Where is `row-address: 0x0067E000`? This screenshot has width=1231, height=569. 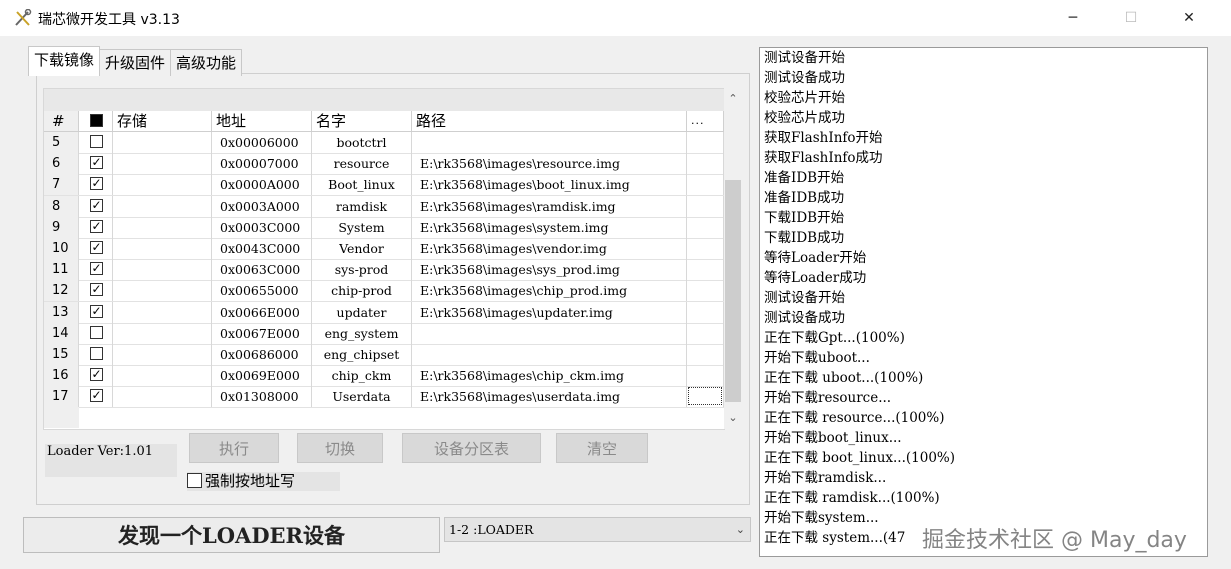
row-address: 0x0067E000 is located at coordinates (262, 333).